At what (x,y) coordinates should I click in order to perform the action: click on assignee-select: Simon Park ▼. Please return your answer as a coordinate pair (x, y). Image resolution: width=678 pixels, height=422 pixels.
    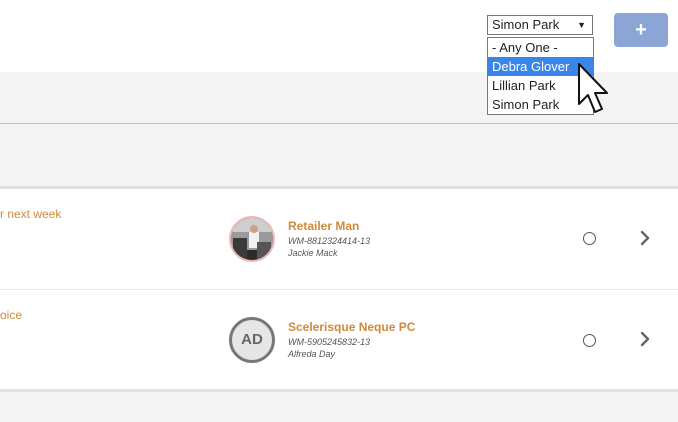
    Looking at the image, I should click on (540, 25).